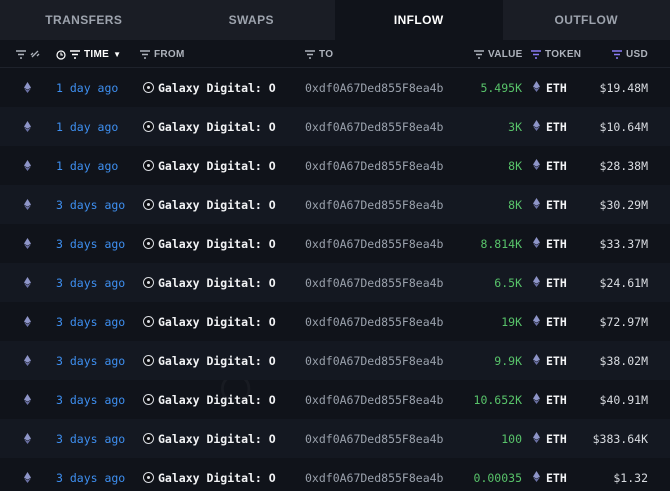 The height and width of the screenshot is (491, 670). I want to click on to-filter-icon, so click(310, 54).